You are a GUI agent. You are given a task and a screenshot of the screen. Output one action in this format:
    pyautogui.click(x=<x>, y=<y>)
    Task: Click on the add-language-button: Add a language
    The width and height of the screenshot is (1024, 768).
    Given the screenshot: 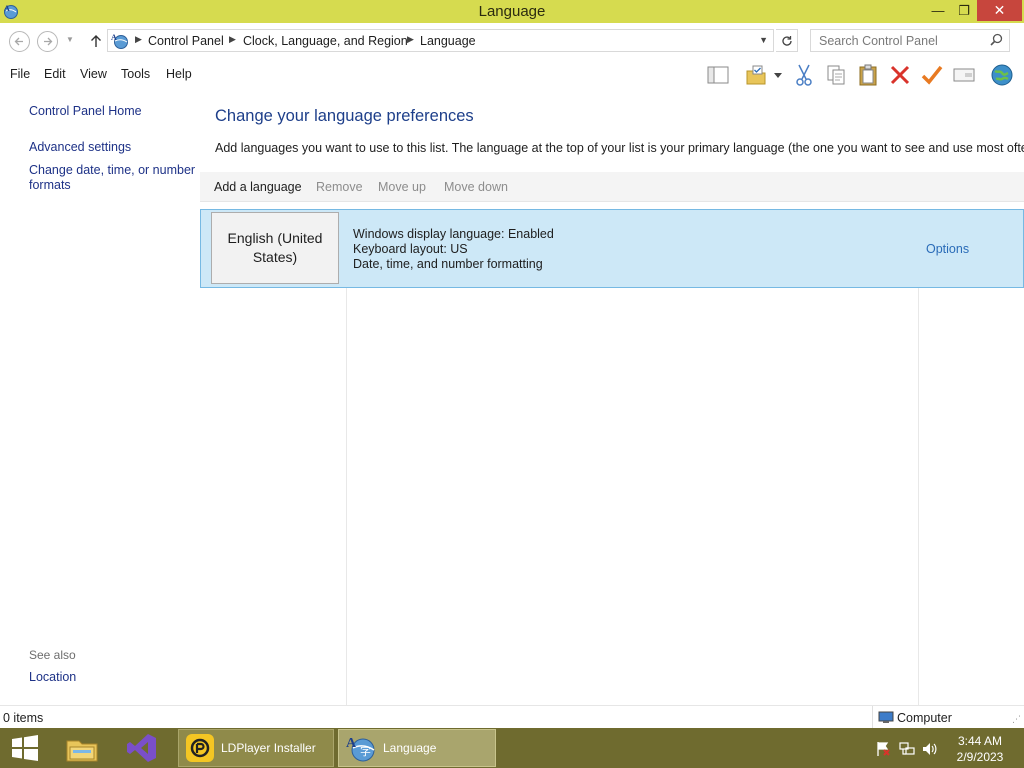 What is the action you would take?
    pyautogui.click(x=258, y=187)
    